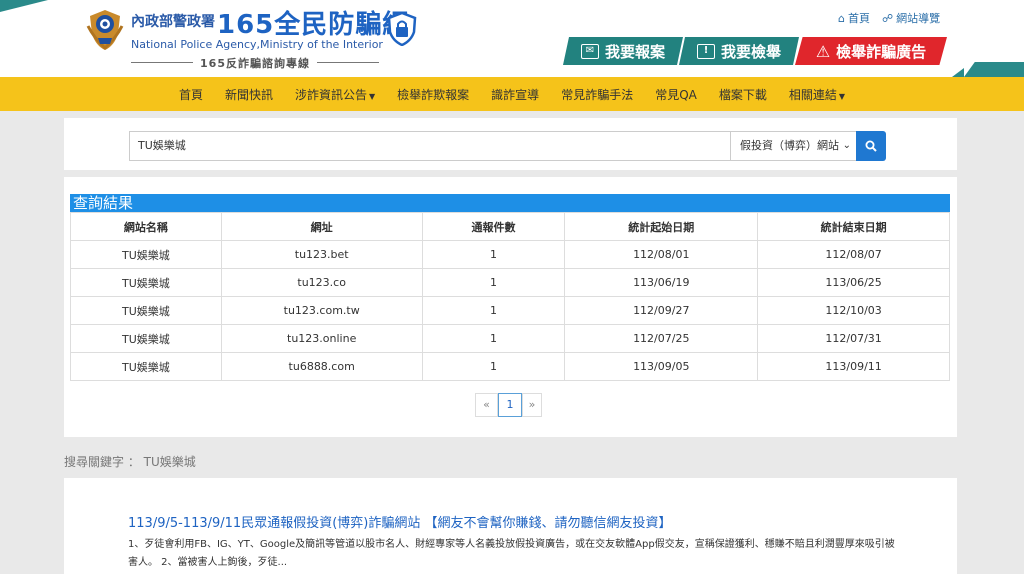 The height and width of the screenshot is (574, 1024). Describe the element at coordinates (705, 51) in the screenshot. I see `exclamation-icon: !` at that location.